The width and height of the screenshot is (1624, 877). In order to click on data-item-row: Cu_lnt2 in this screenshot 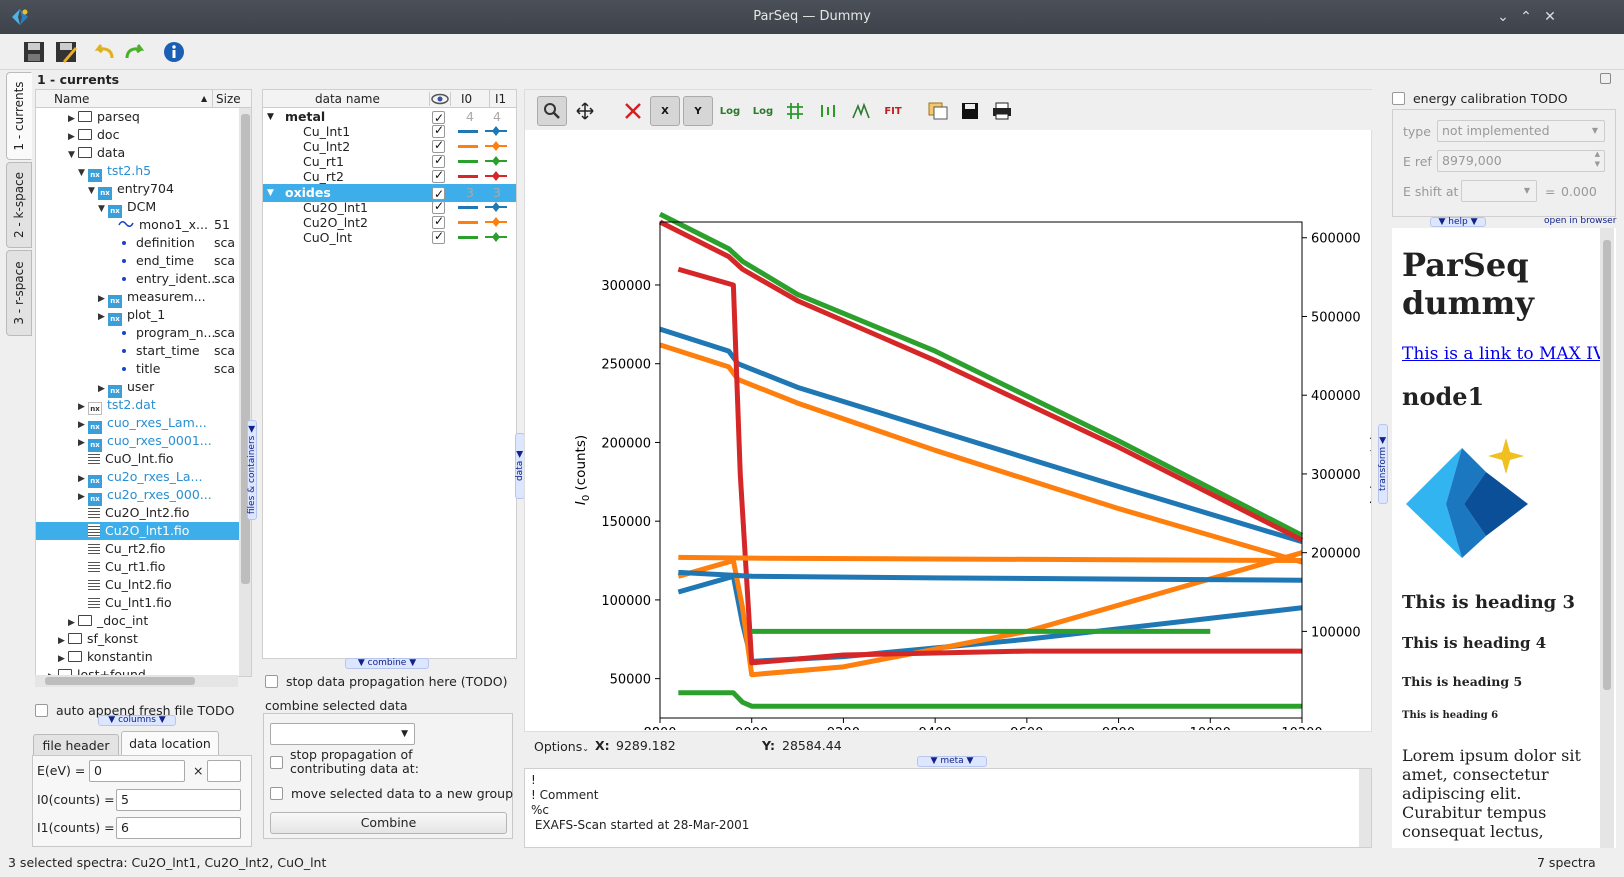, I will do `click(389, 146)`.